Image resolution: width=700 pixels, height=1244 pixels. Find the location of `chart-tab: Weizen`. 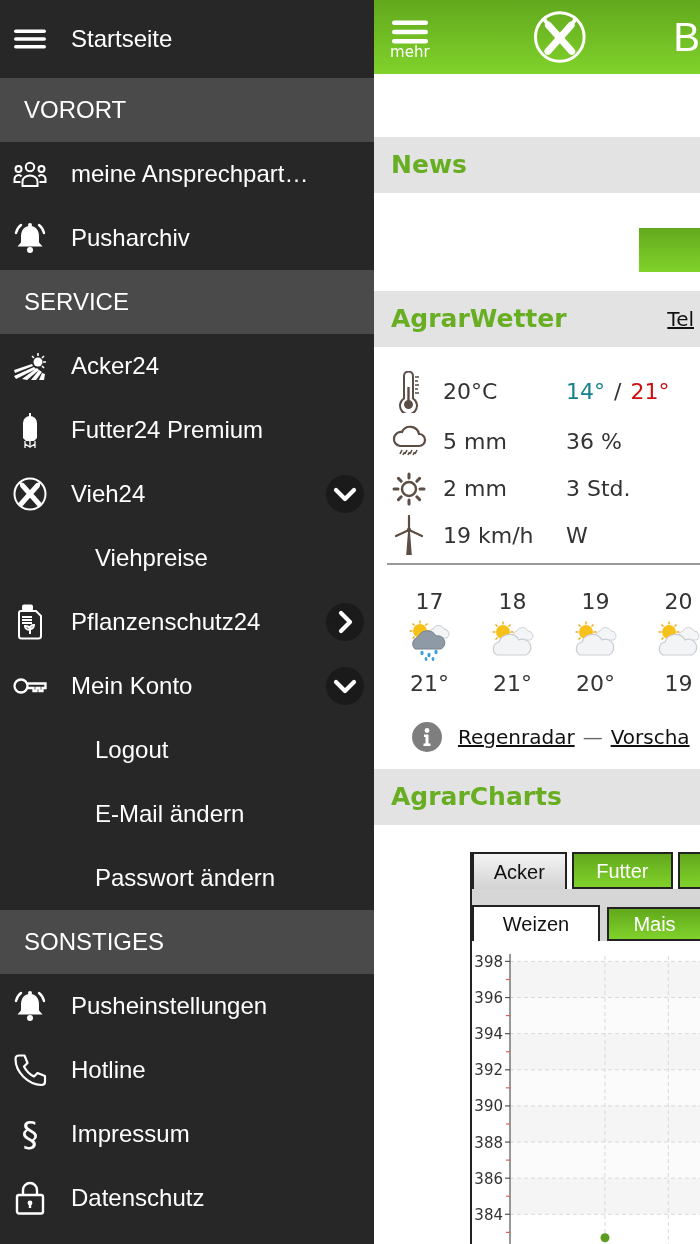

chart-tab: Weizen is located at coordinates (536, 923).